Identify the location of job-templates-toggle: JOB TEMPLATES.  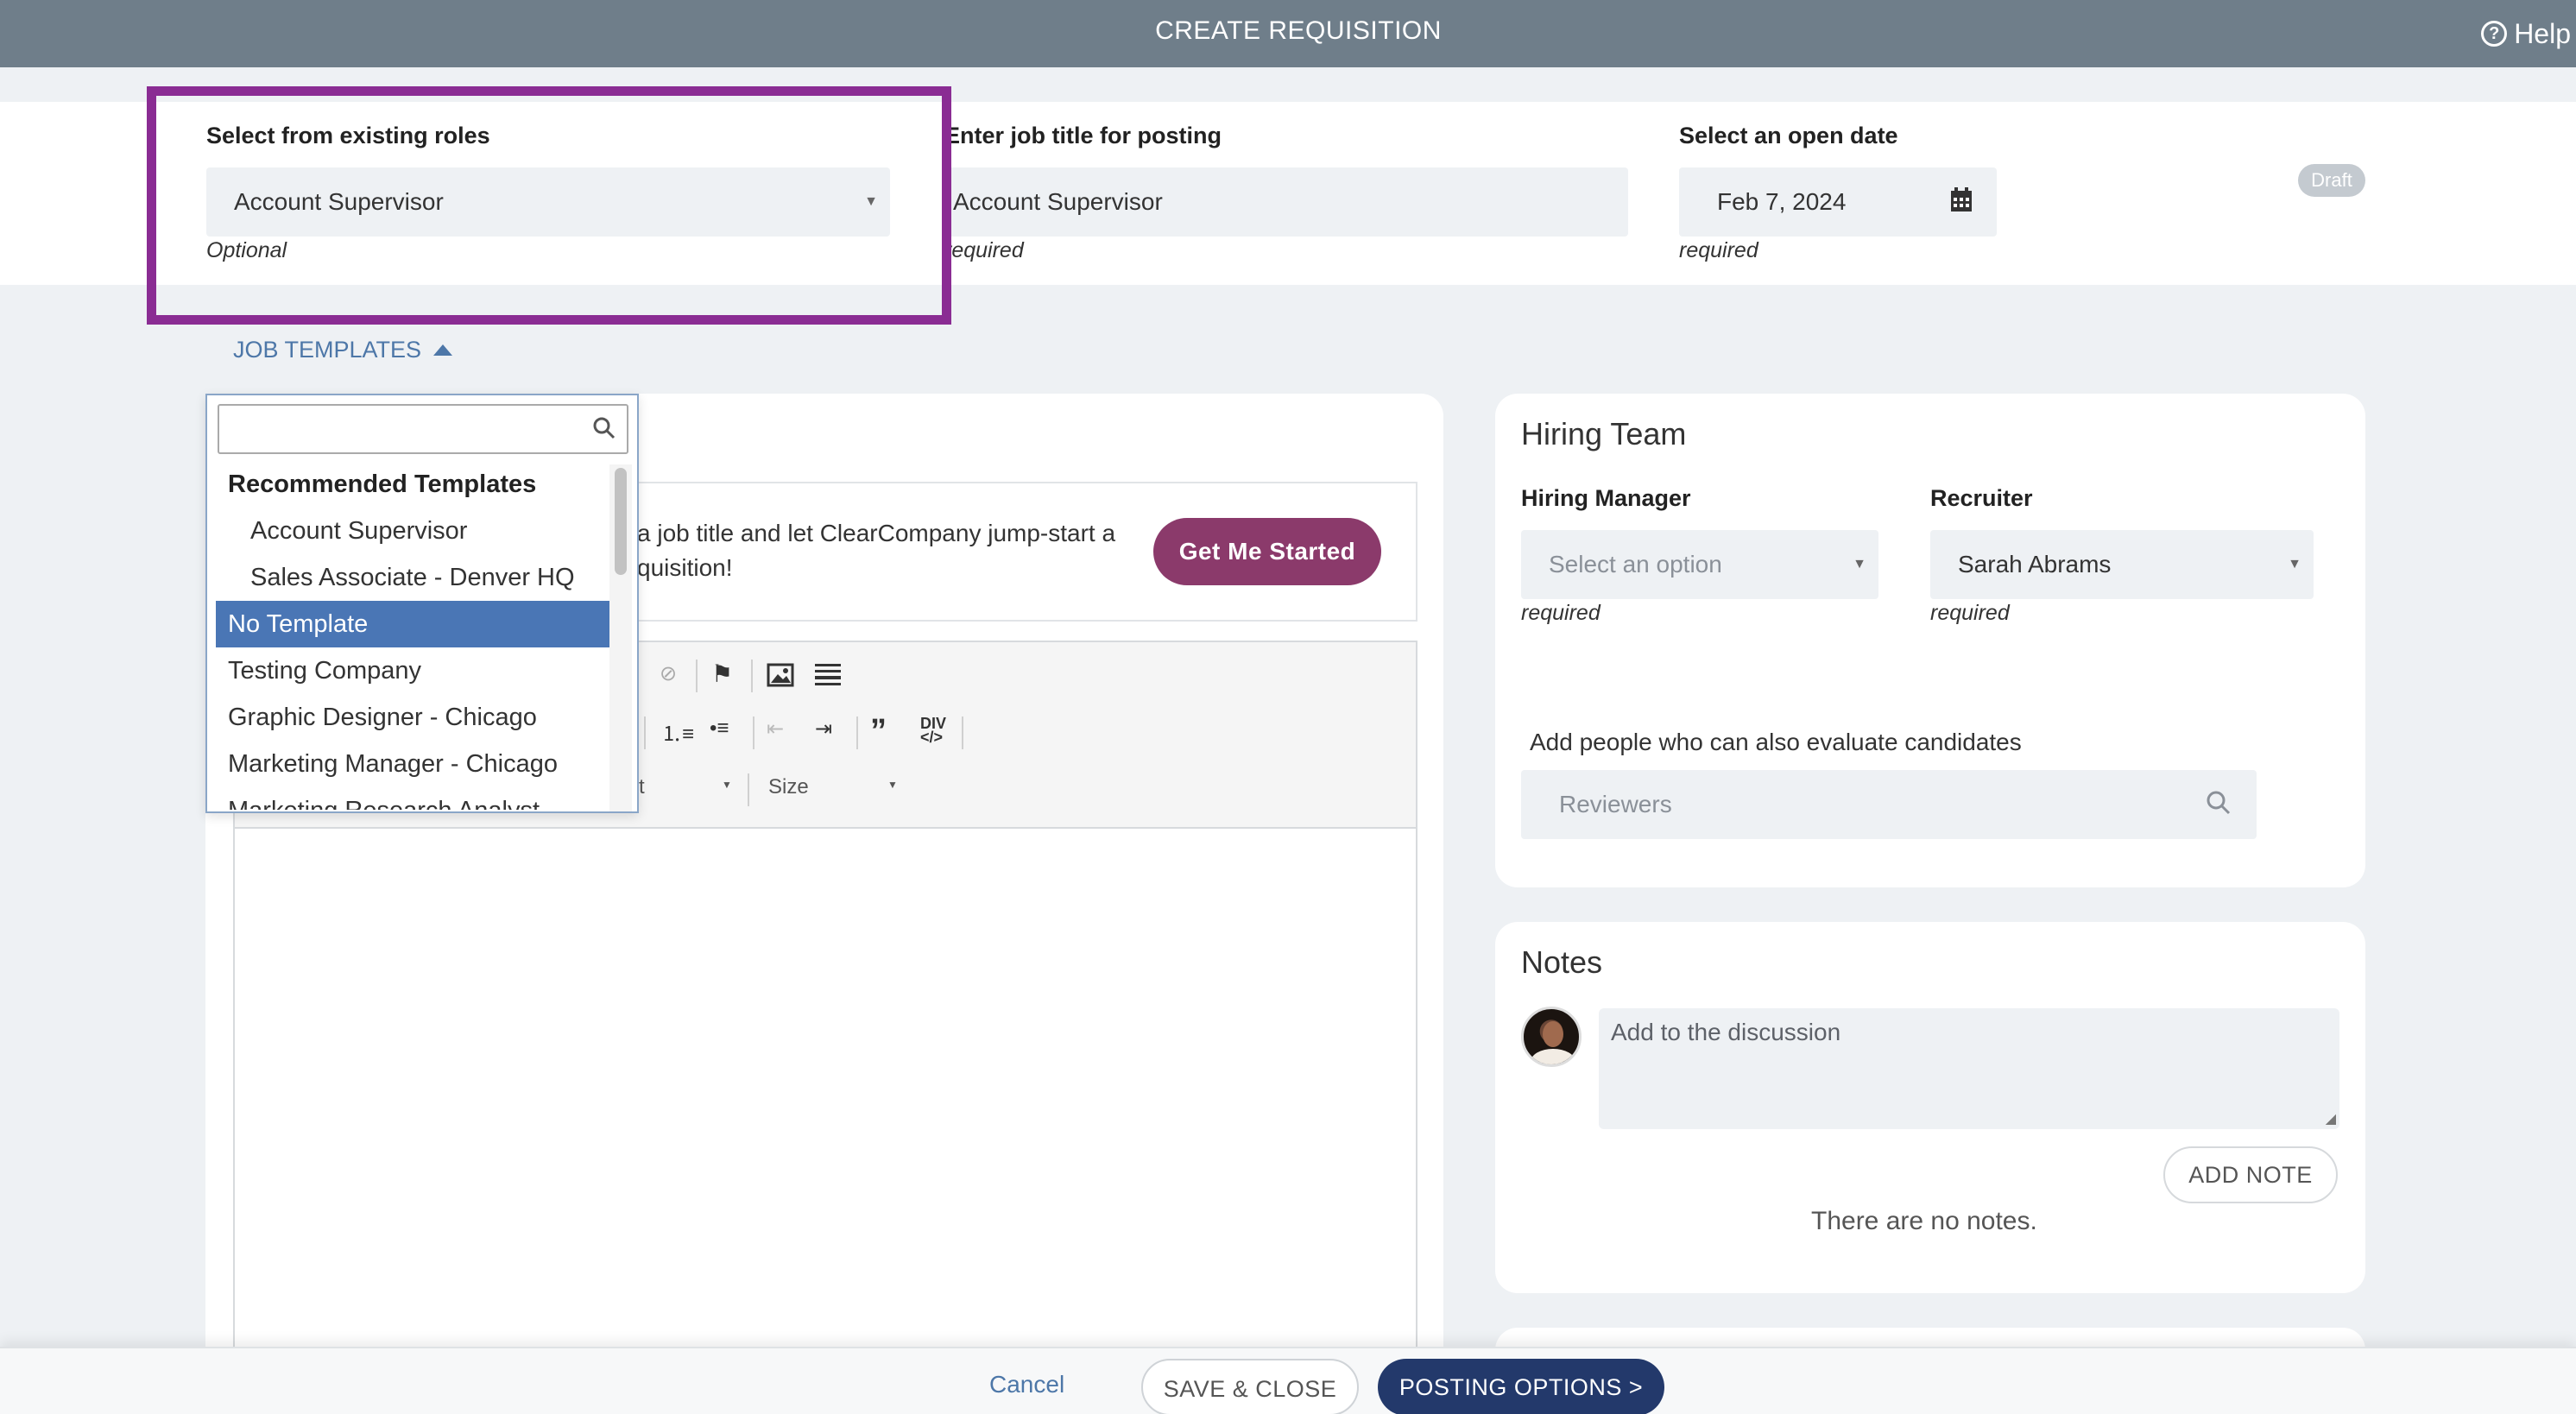
(343, 350).